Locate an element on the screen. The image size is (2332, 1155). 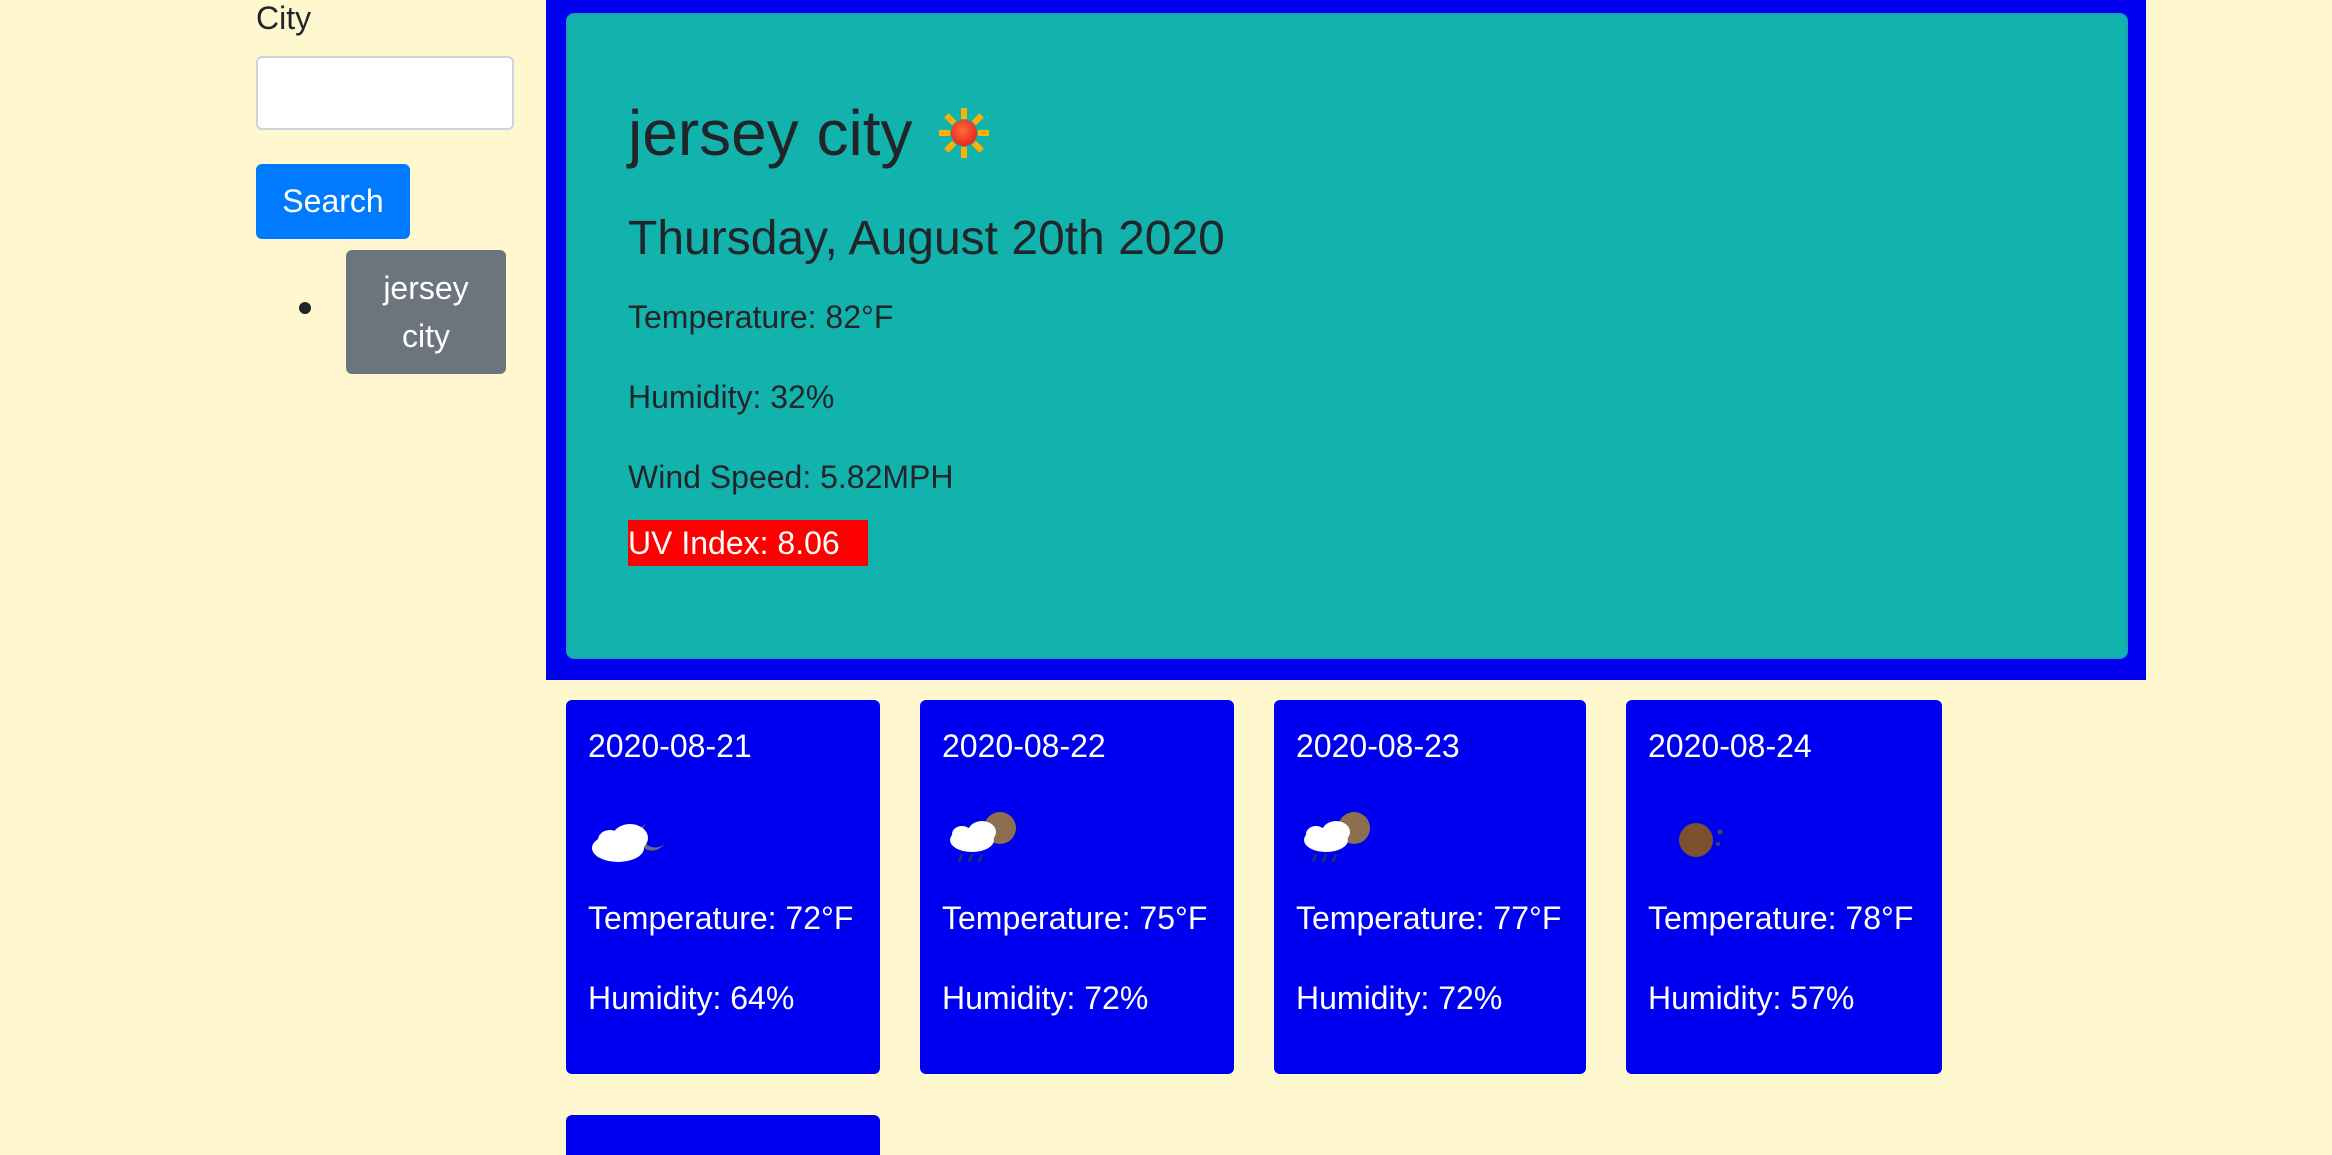
uv-index-badge: UV Index: 8.06 is located at coordinates (748, 543).